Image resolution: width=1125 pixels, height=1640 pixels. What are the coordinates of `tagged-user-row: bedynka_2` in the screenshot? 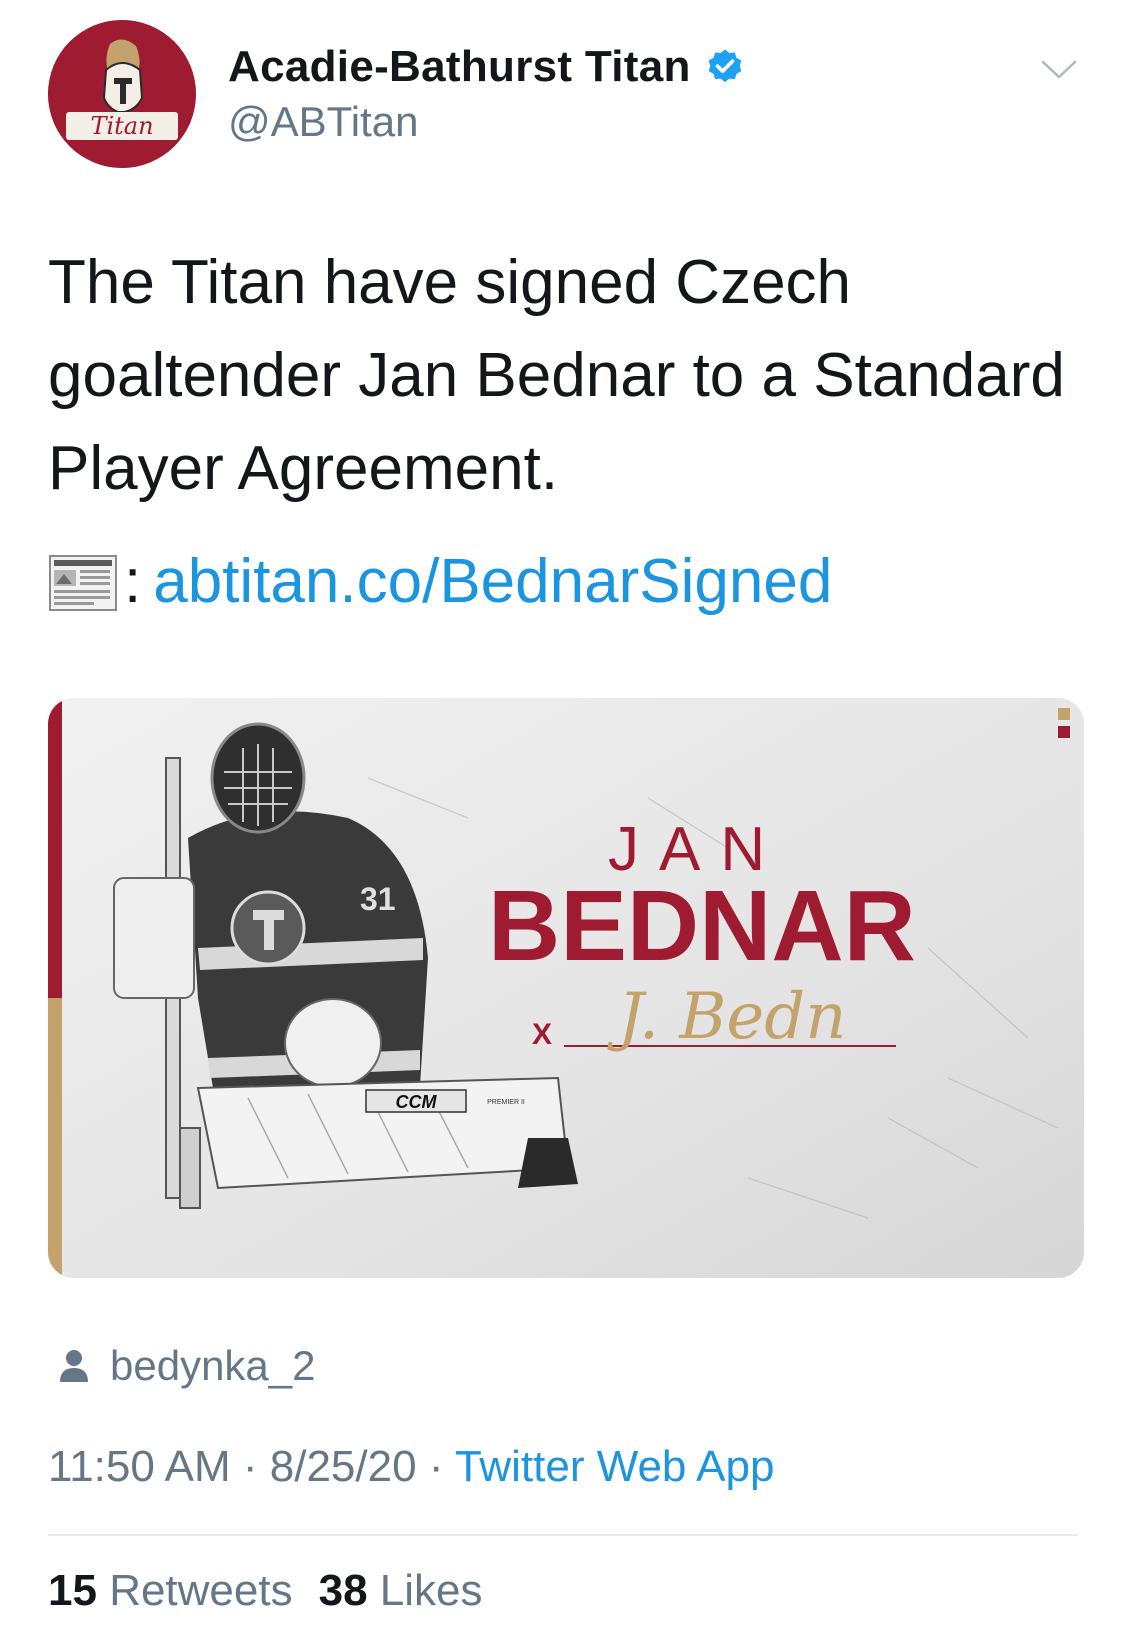 It's located at (187, 1366).